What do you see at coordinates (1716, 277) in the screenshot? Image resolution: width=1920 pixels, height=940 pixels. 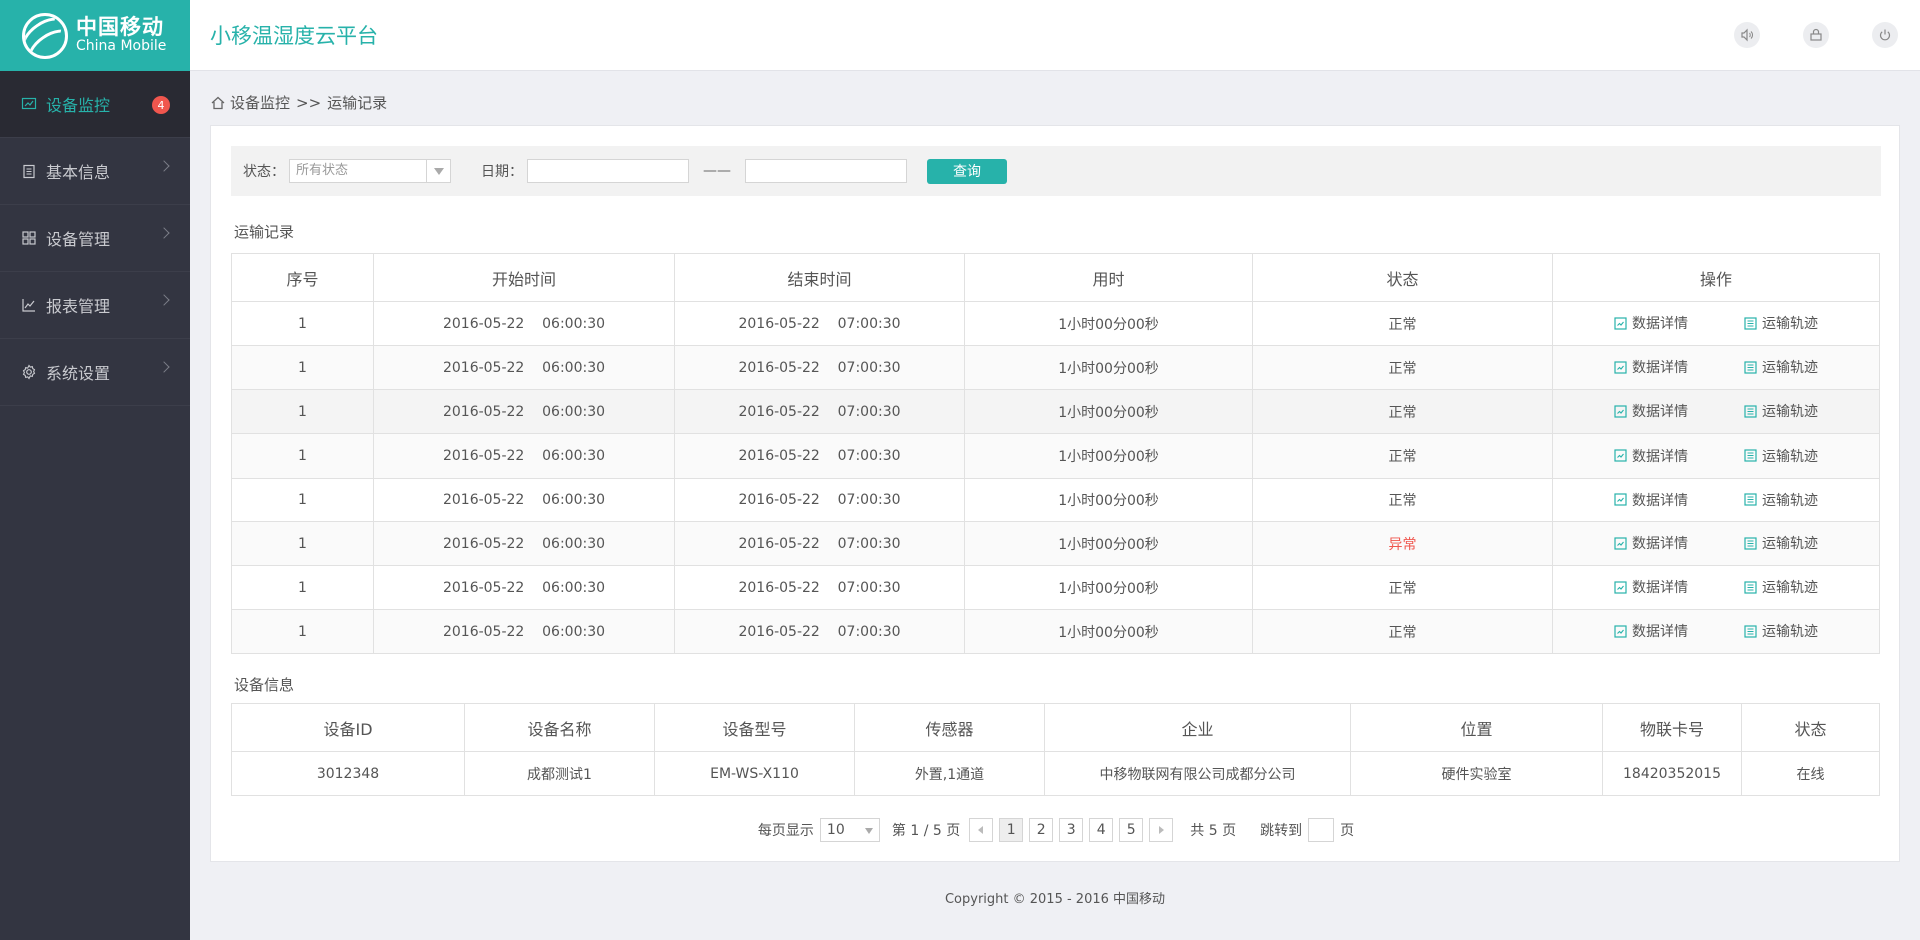 I see `transport-col-header: 操作` at bounding box center [1716, 277].